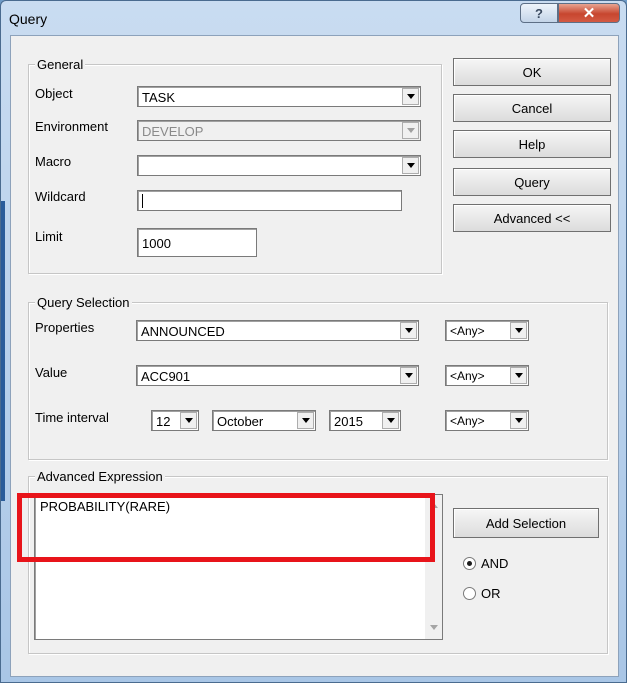 The height and width of the screenshot is (683, 627). I want to click on year-dropdown: 2015, so click(365, 420).